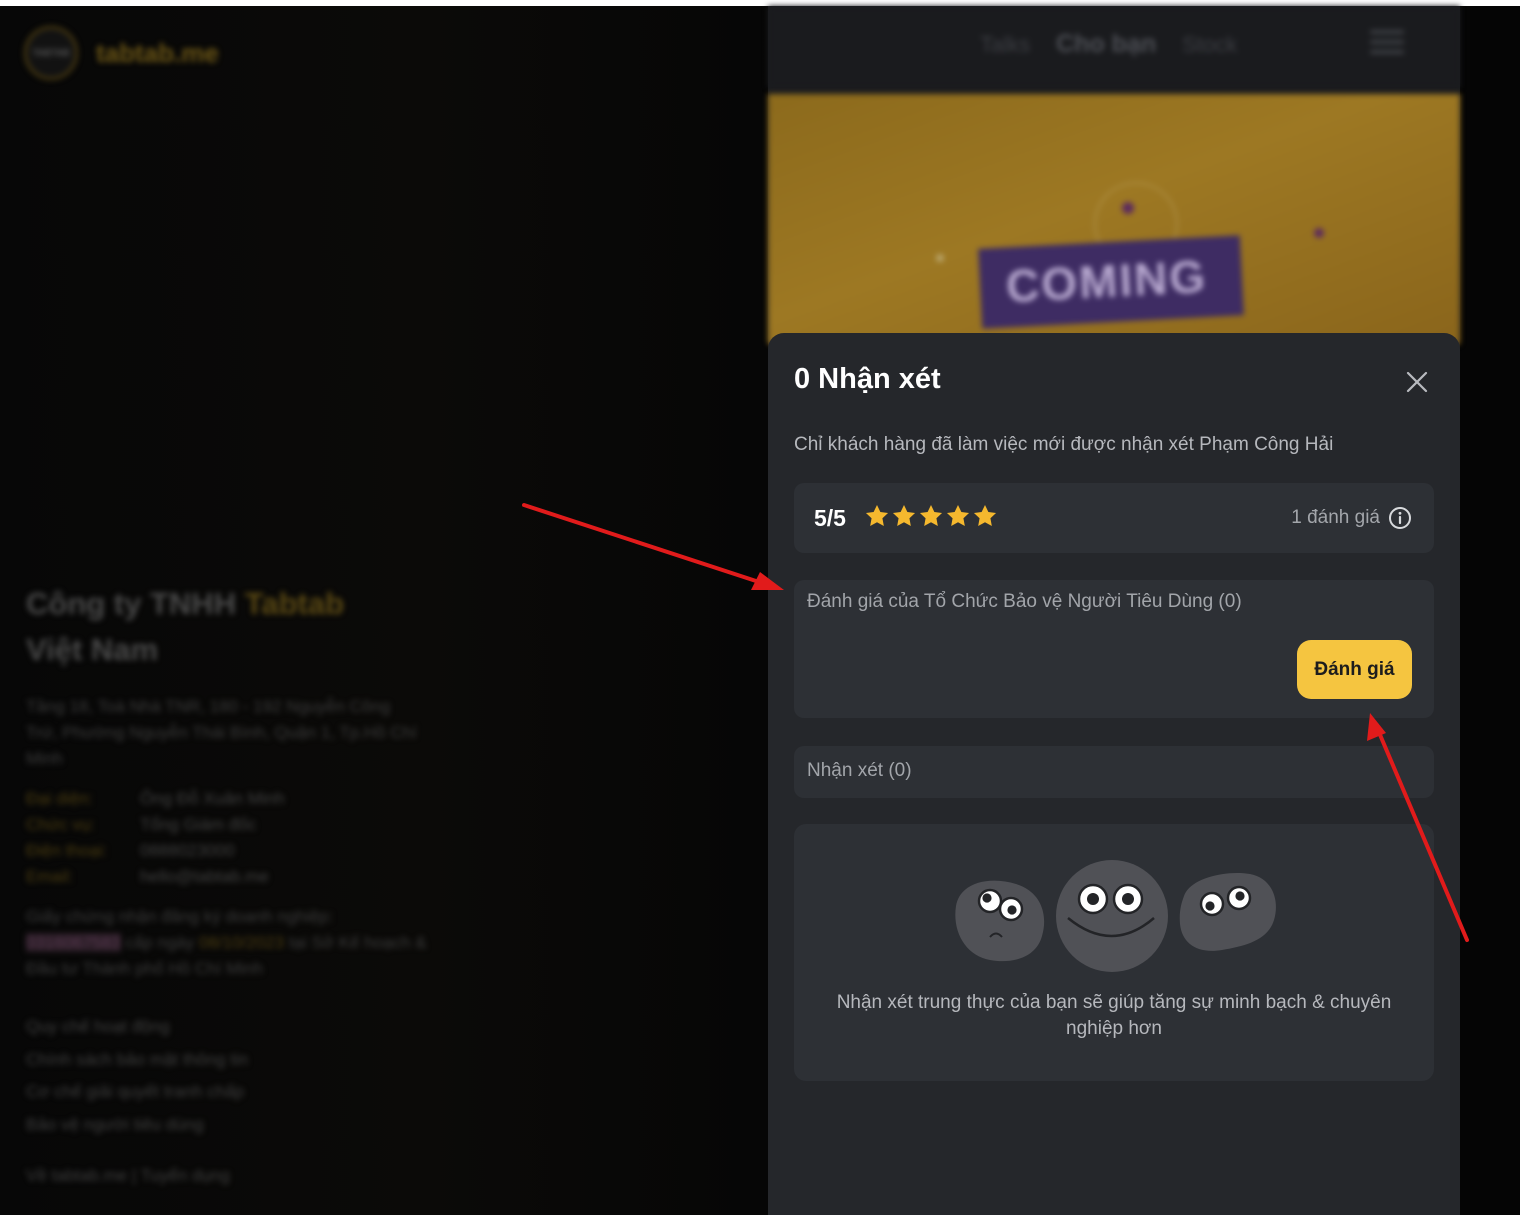 Image resolution: width=1520 pixels, height=1215 pixels. Describe the element at coordinates (1335, 517) in the screenshot. I see `rating-count: 1 đánh giá` at that location.